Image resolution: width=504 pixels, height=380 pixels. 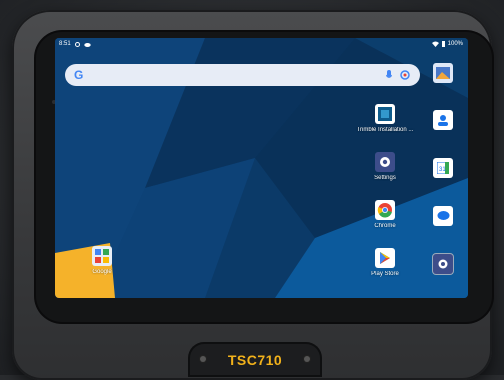 What do you see at coordinates (385, 258) in the screenshot?
I see `play-store-icon` at bounding box center [385, 258].